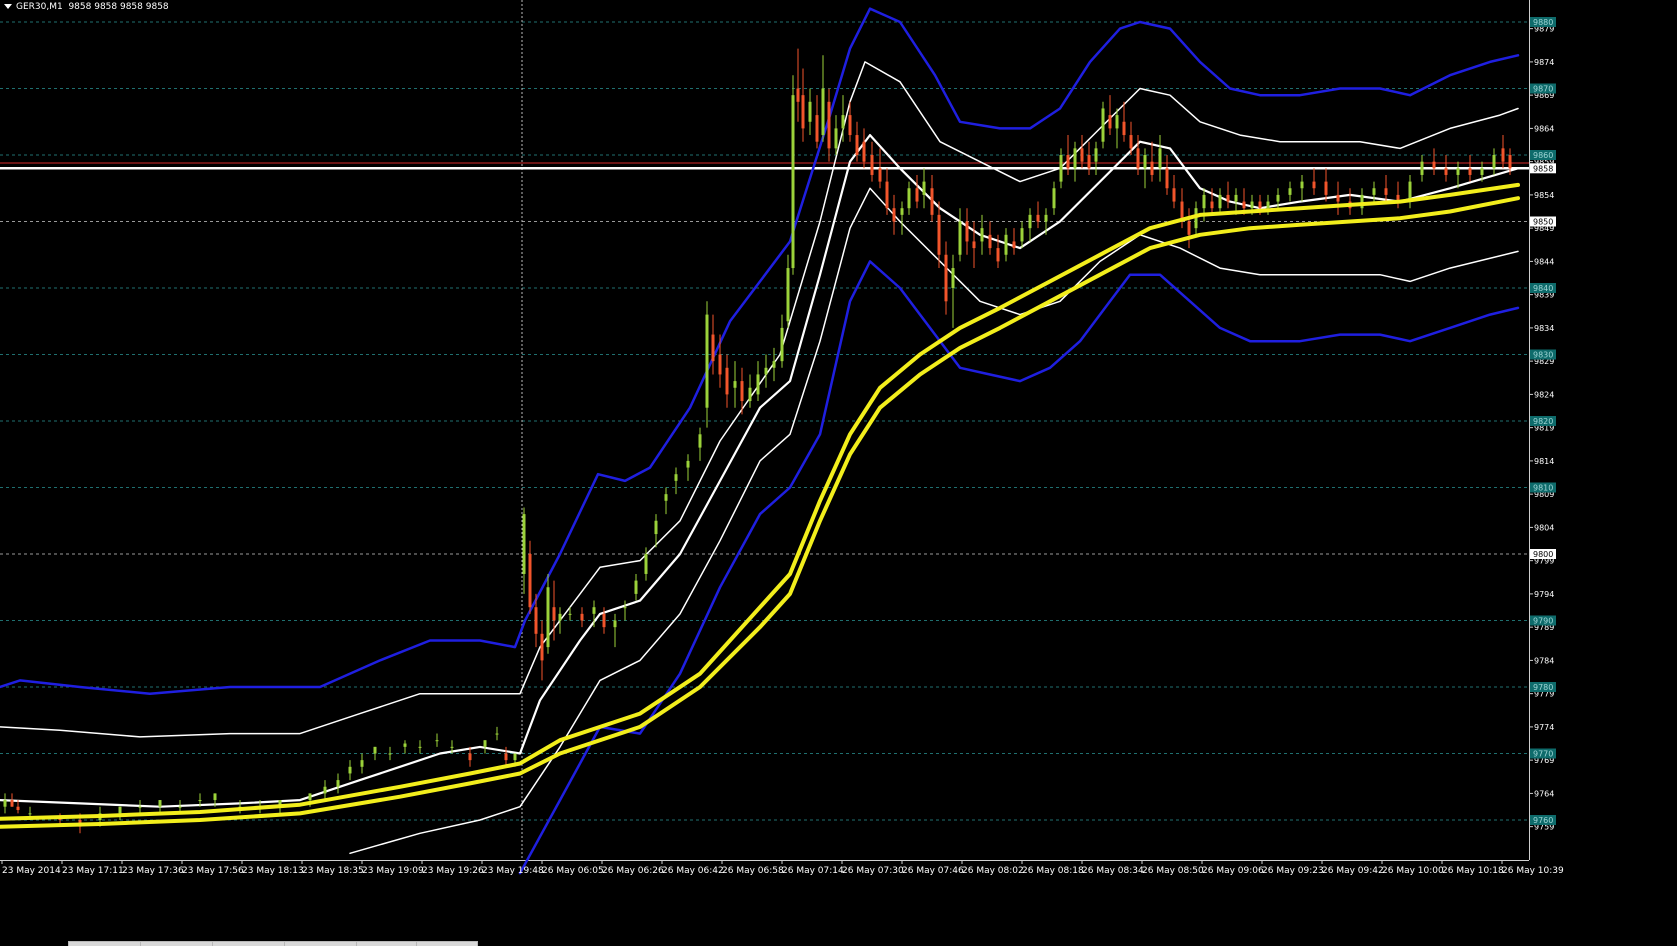 The height and width of the screenshot is (946, 1677). I want to click on x-tick-label: 23 May 17:11, so click(93, 871).